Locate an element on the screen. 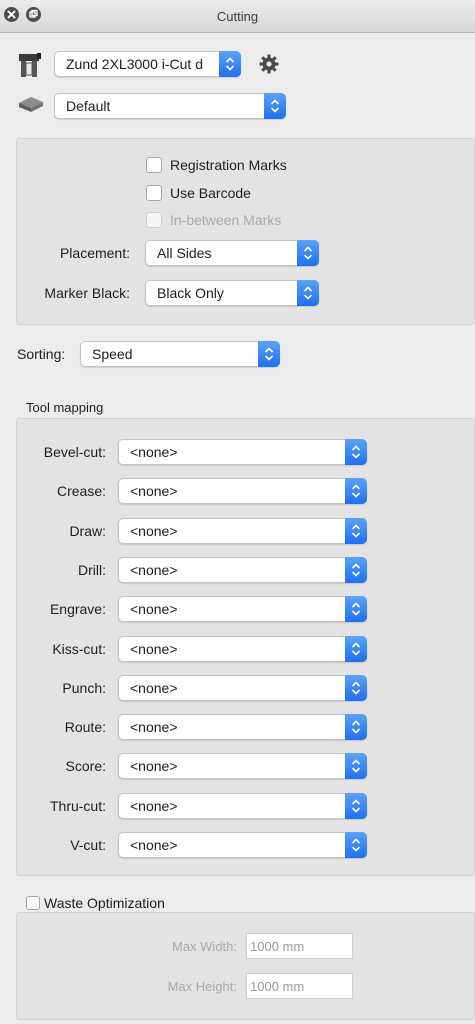  max-width-label: Max Width: is located at coordinates (204, 946).